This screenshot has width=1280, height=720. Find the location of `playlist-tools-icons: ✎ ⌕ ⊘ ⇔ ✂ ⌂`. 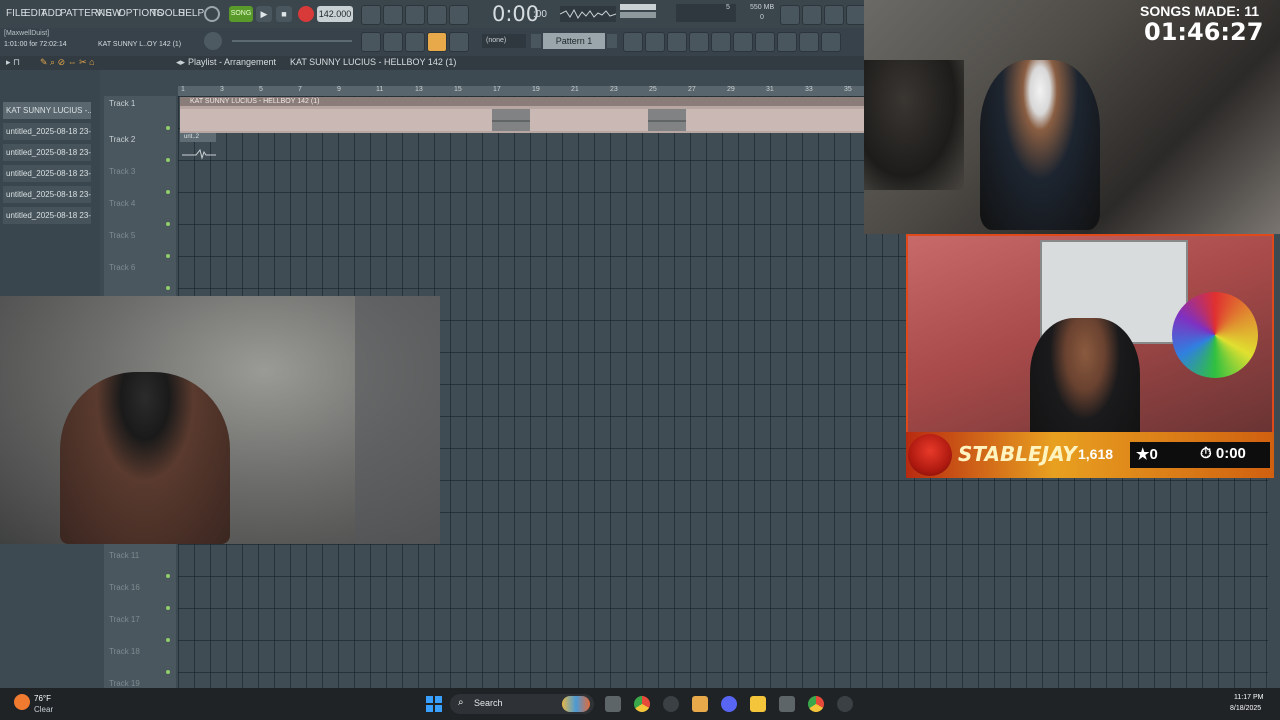

playlist-tools-icons: ✎ ⌕ ⊘ ⇔ ✂ ⌂ is located at coordinates (67, 62).